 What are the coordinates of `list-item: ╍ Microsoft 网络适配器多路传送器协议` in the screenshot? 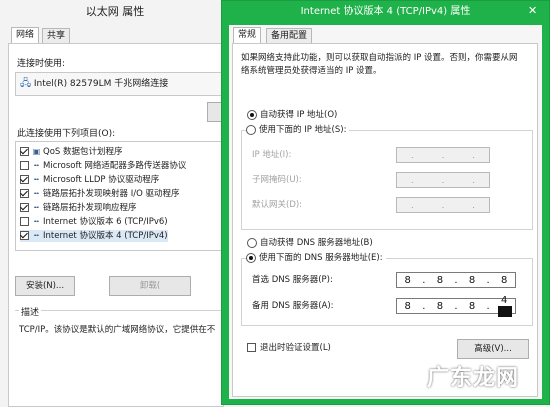 It's located at (103, 166).